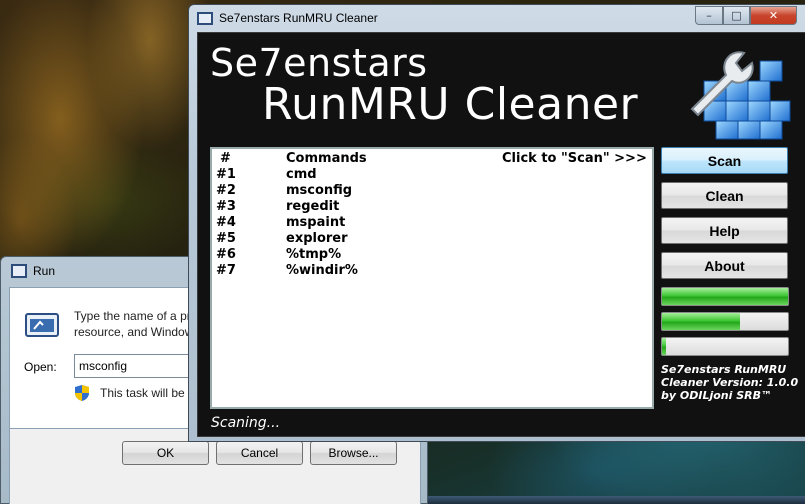  I want to click on maximize-button: □, so click(736, 15).